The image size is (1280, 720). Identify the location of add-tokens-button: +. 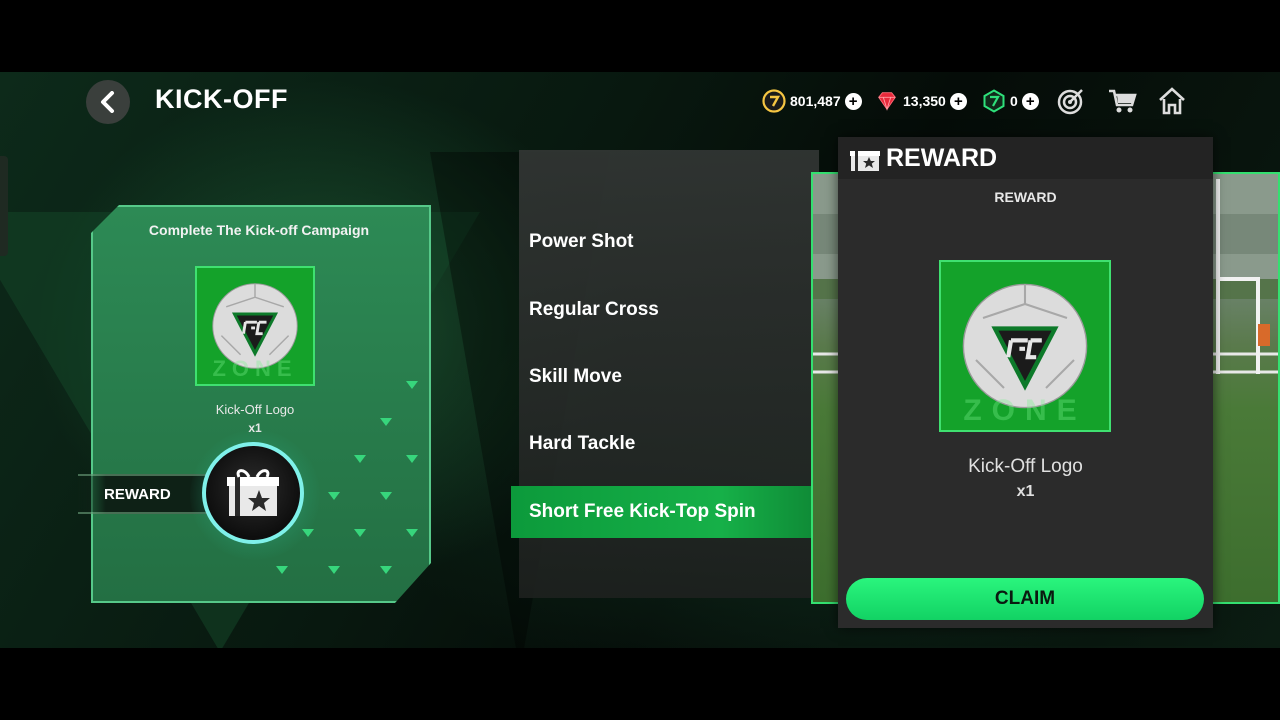
(1030, 101).